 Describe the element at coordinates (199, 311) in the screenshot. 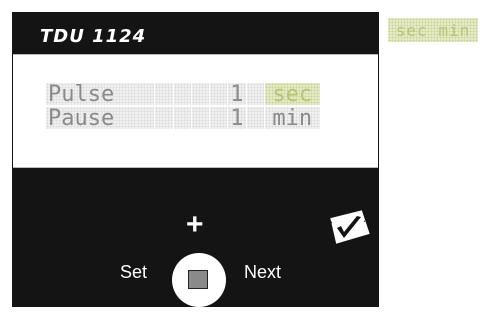

I see `minus-button` at that location.